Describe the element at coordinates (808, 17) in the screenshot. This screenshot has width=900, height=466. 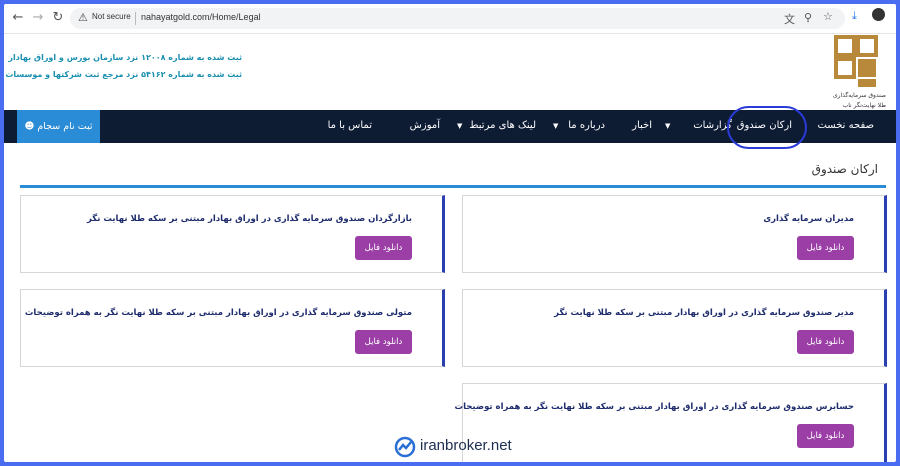
I see `zoom-icon: ⚲` at that location.